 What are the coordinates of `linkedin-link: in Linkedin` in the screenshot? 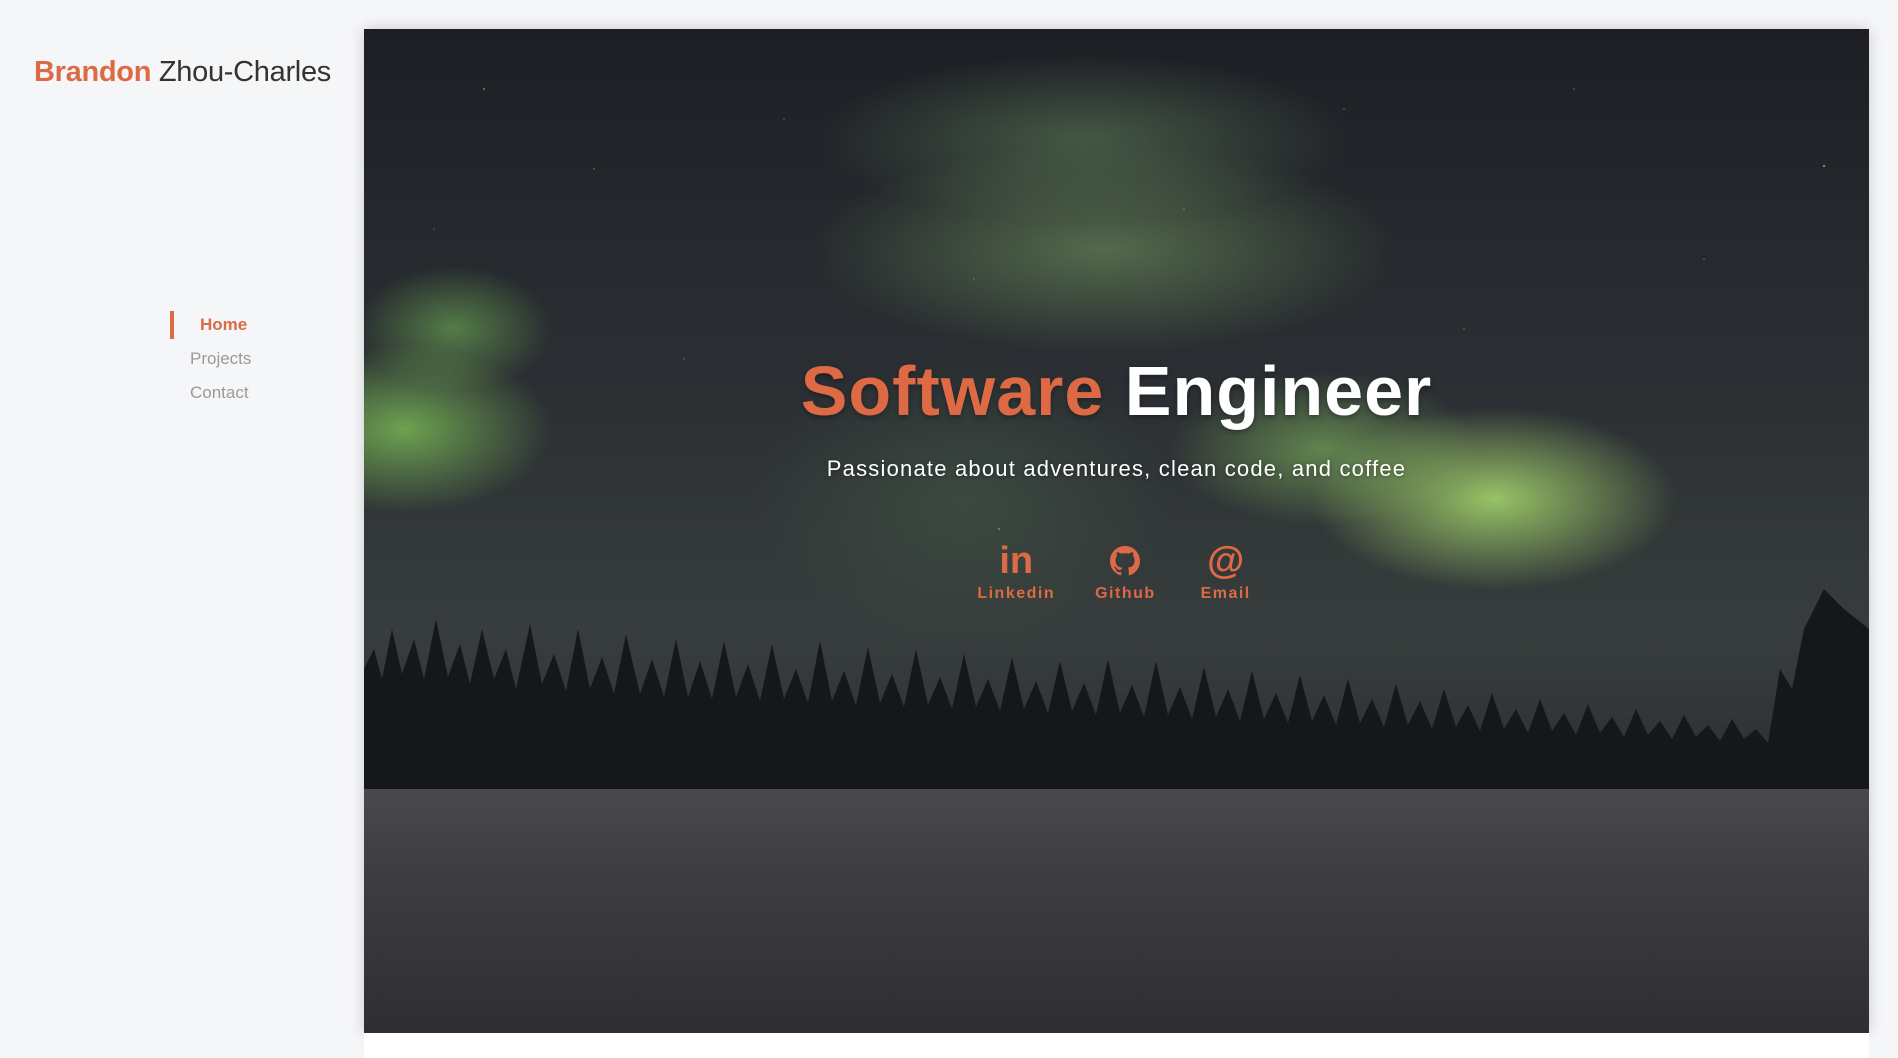 It's located at (1016, 571).